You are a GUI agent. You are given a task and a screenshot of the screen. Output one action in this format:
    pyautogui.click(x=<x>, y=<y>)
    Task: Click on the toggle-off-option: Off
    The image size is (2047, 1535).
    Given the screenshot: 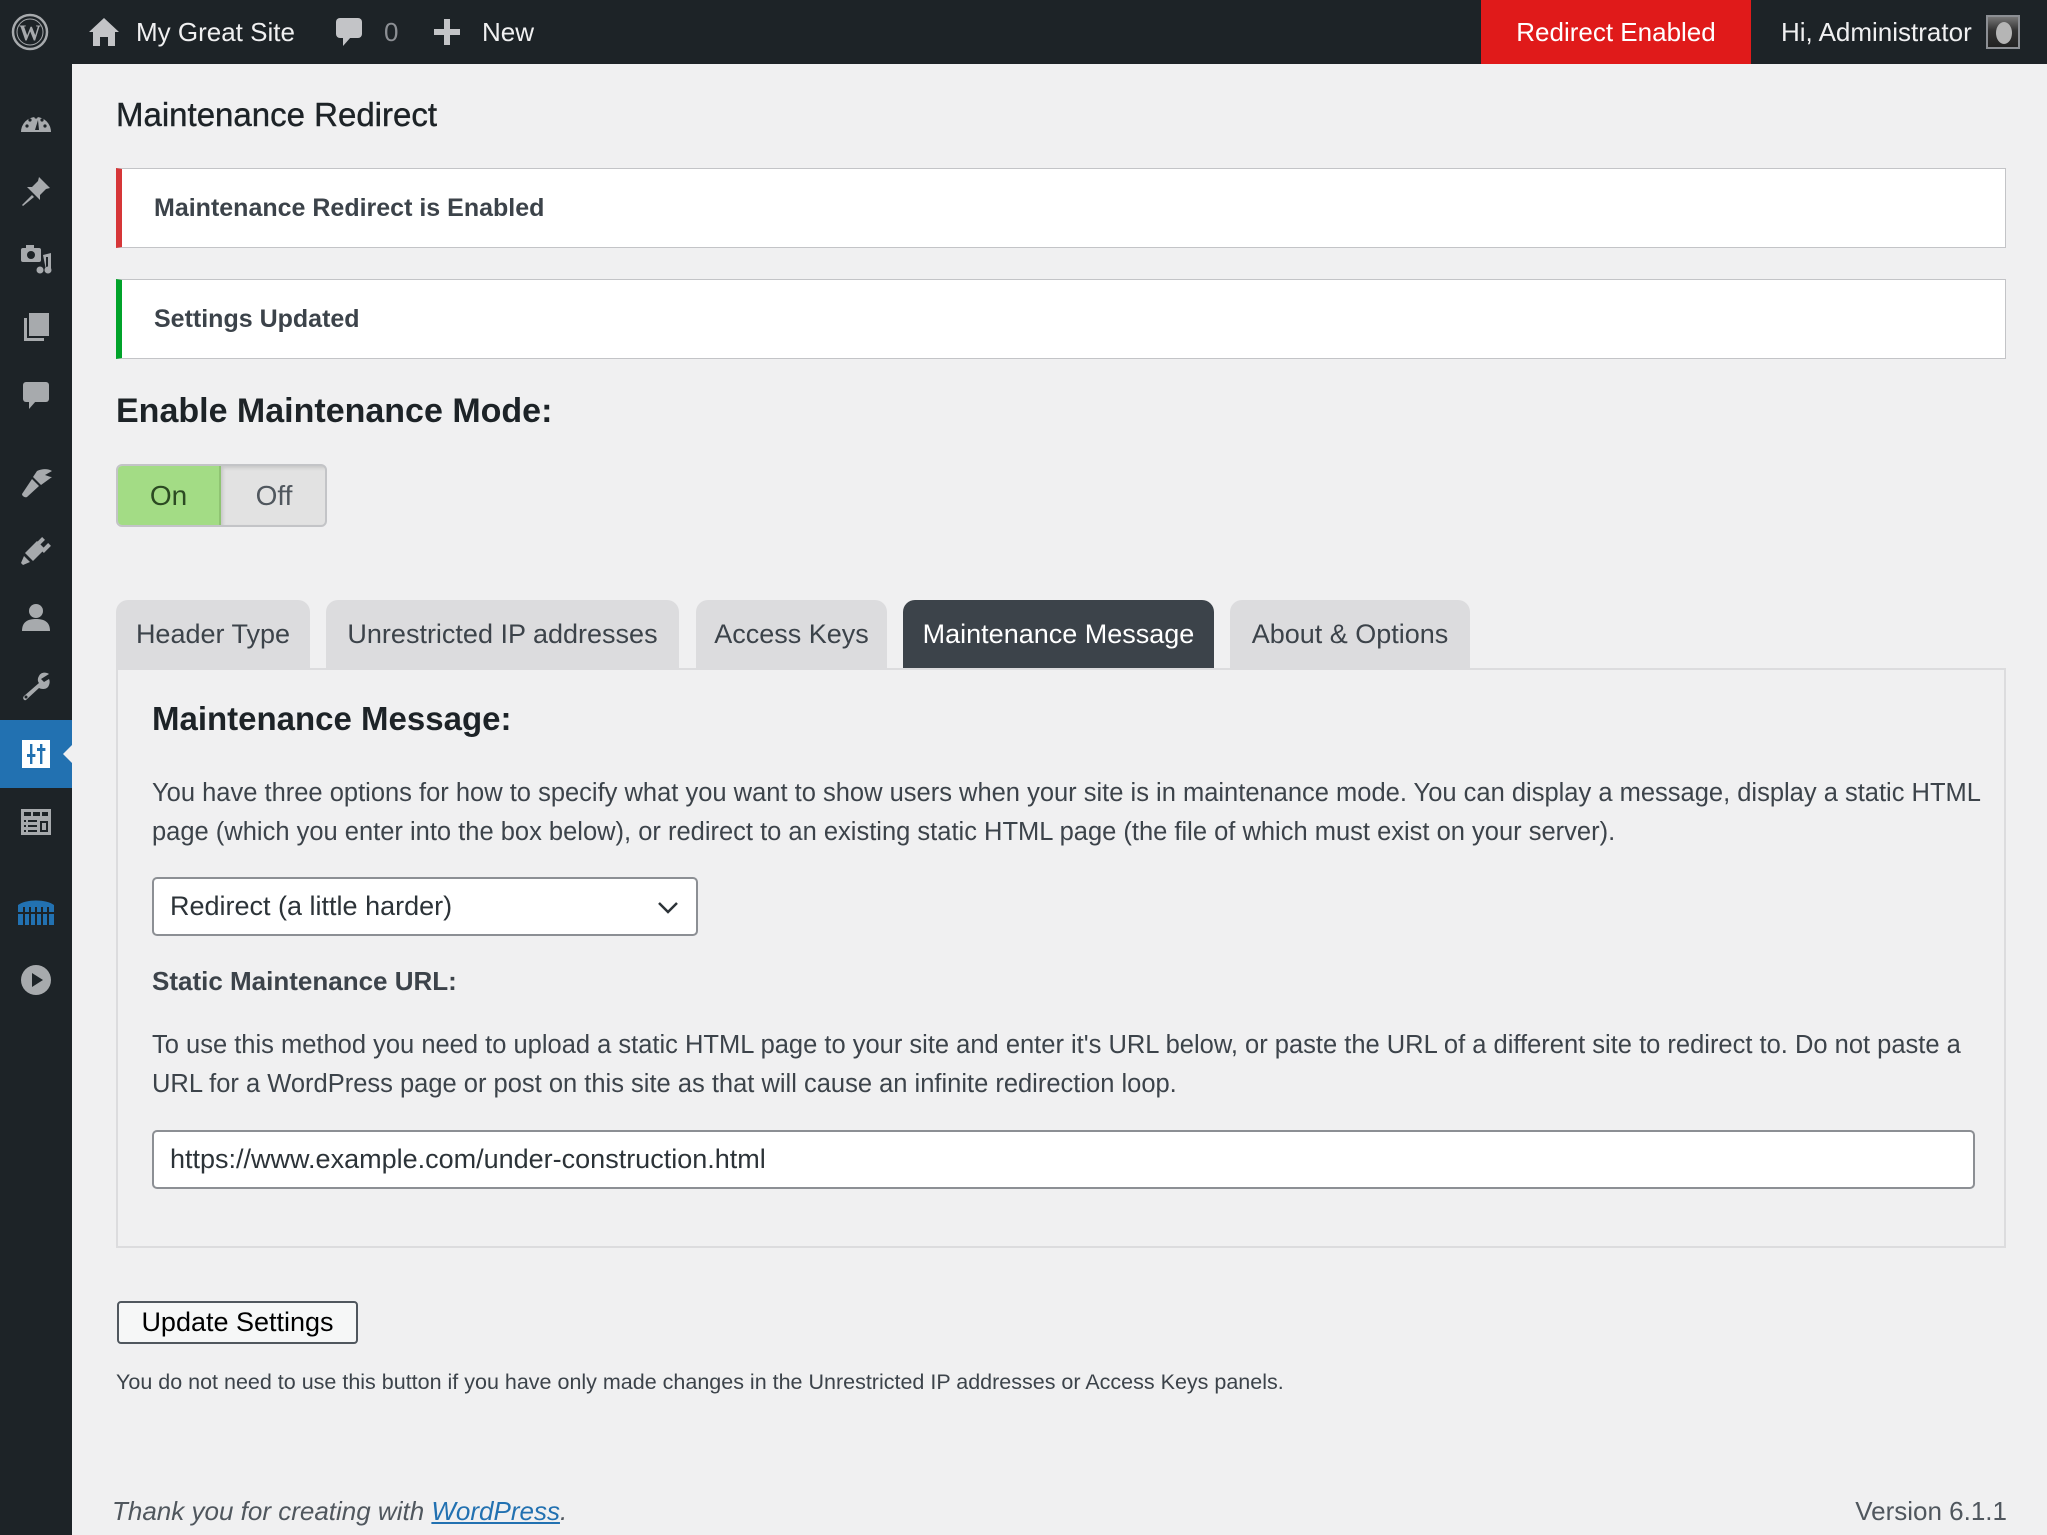 What is the action you would take?
    pyautogui.click(x=273, y=495)
    